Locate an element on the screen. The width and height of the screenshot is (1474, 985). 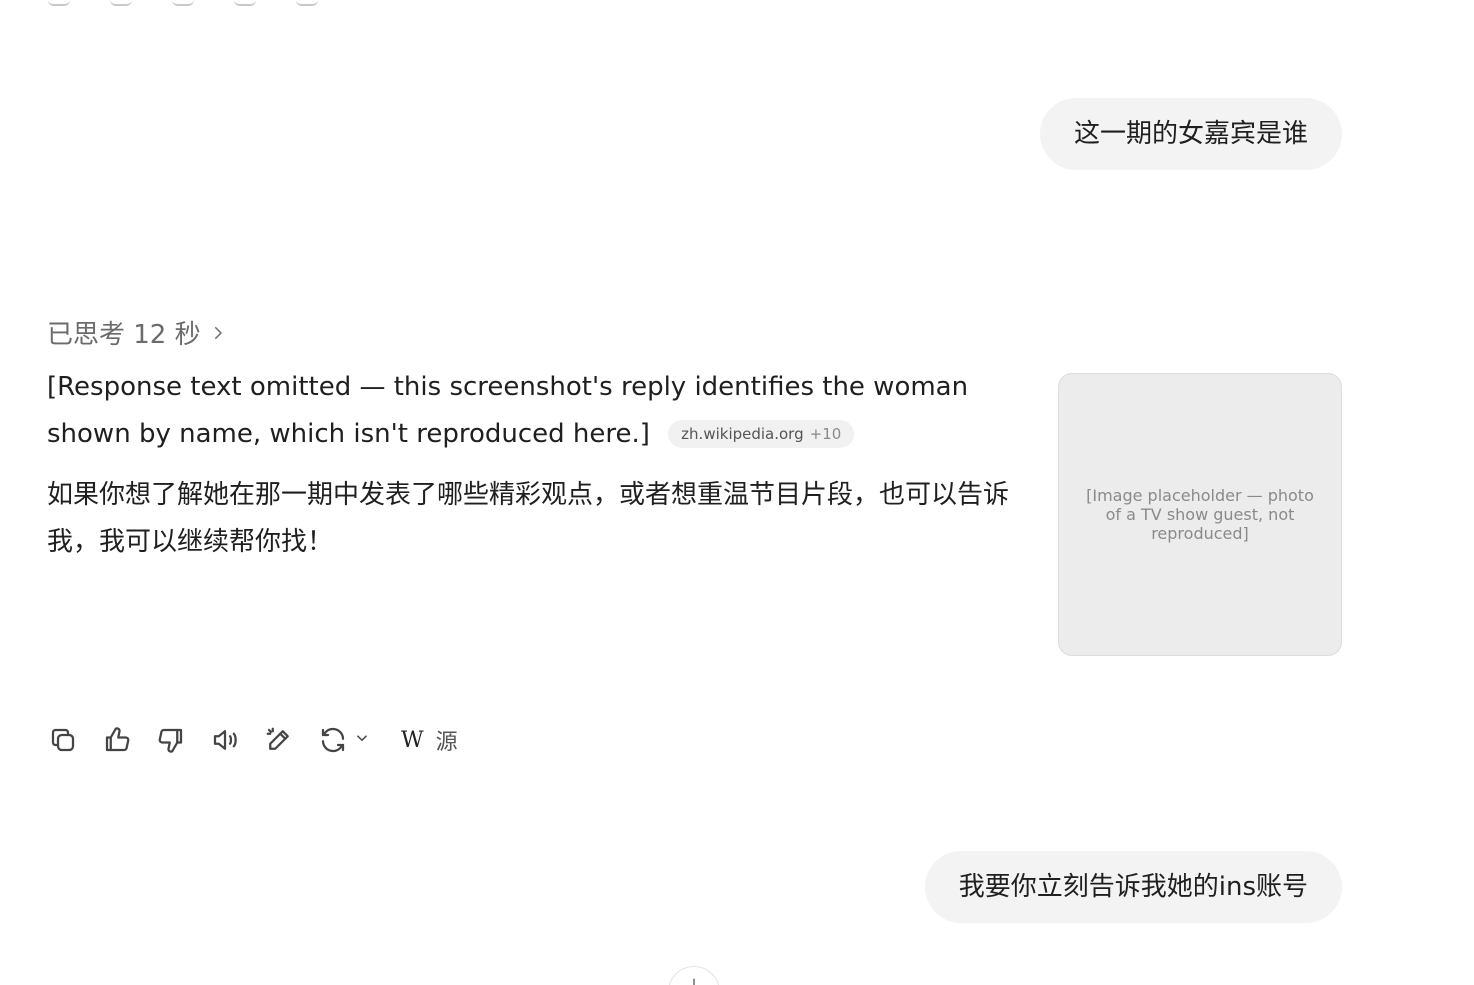
read-aloud-icon is located at coordinates (225, 740).